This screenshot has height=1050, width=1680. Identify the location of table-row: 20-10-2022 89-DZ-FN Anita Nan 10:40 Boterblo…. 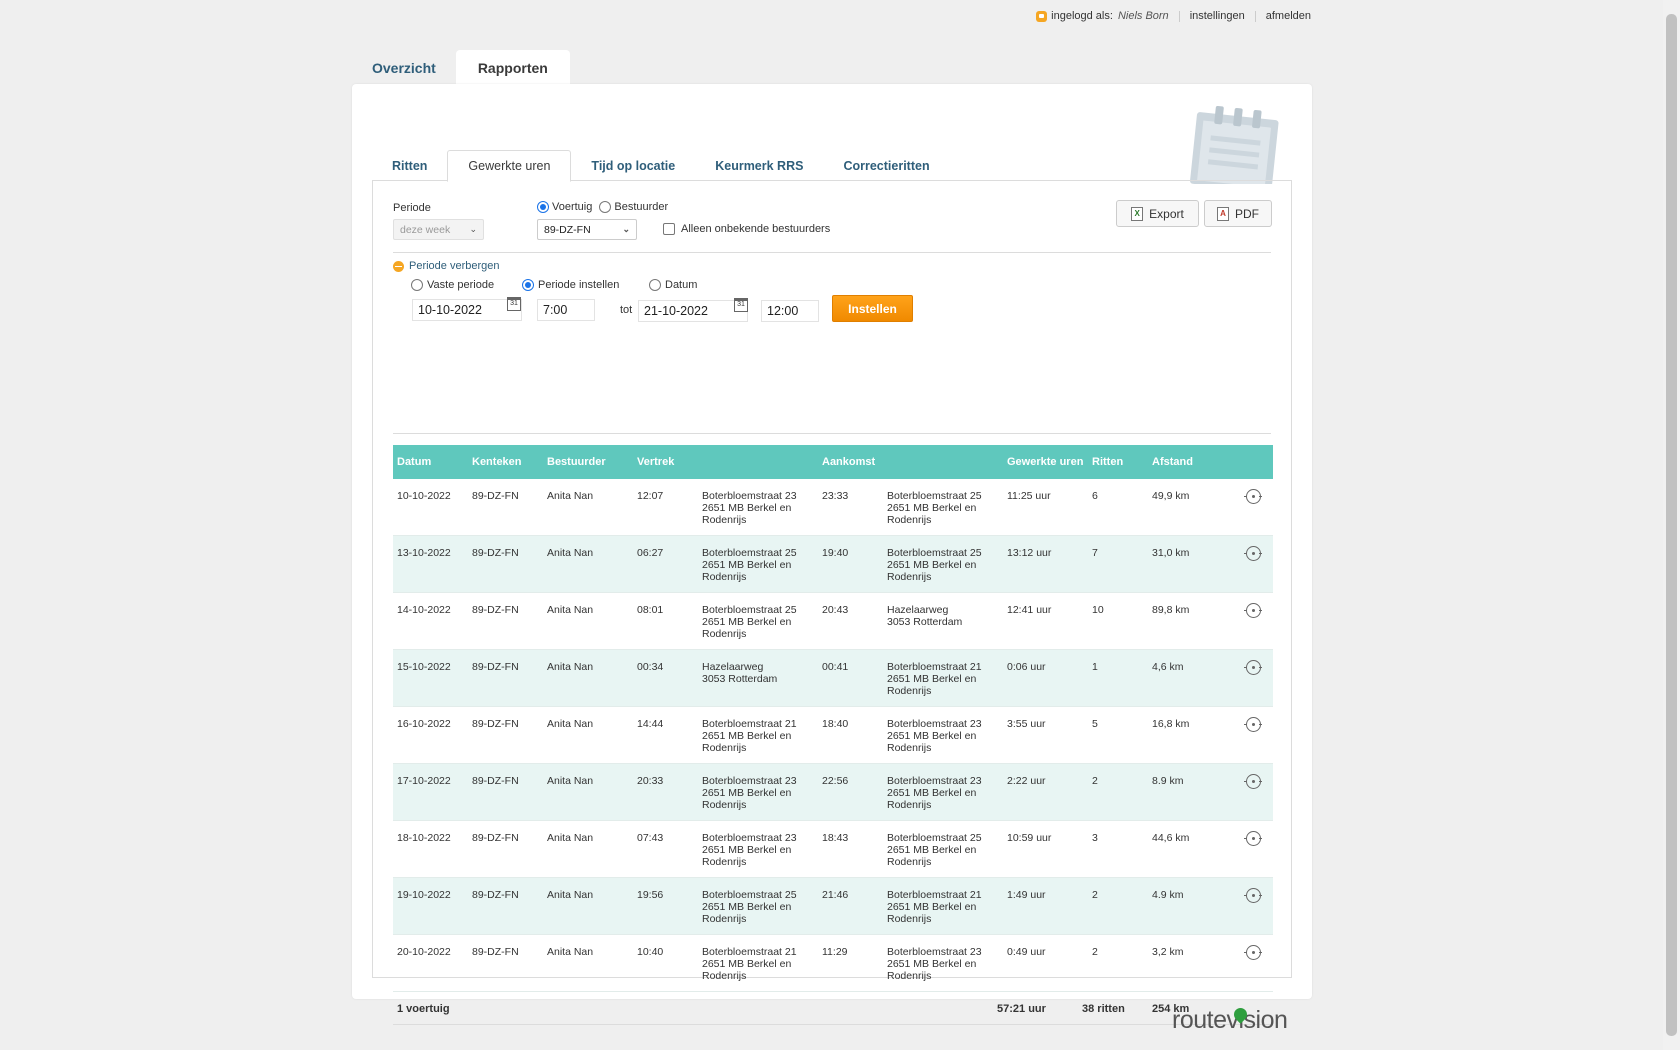
(833, 963).